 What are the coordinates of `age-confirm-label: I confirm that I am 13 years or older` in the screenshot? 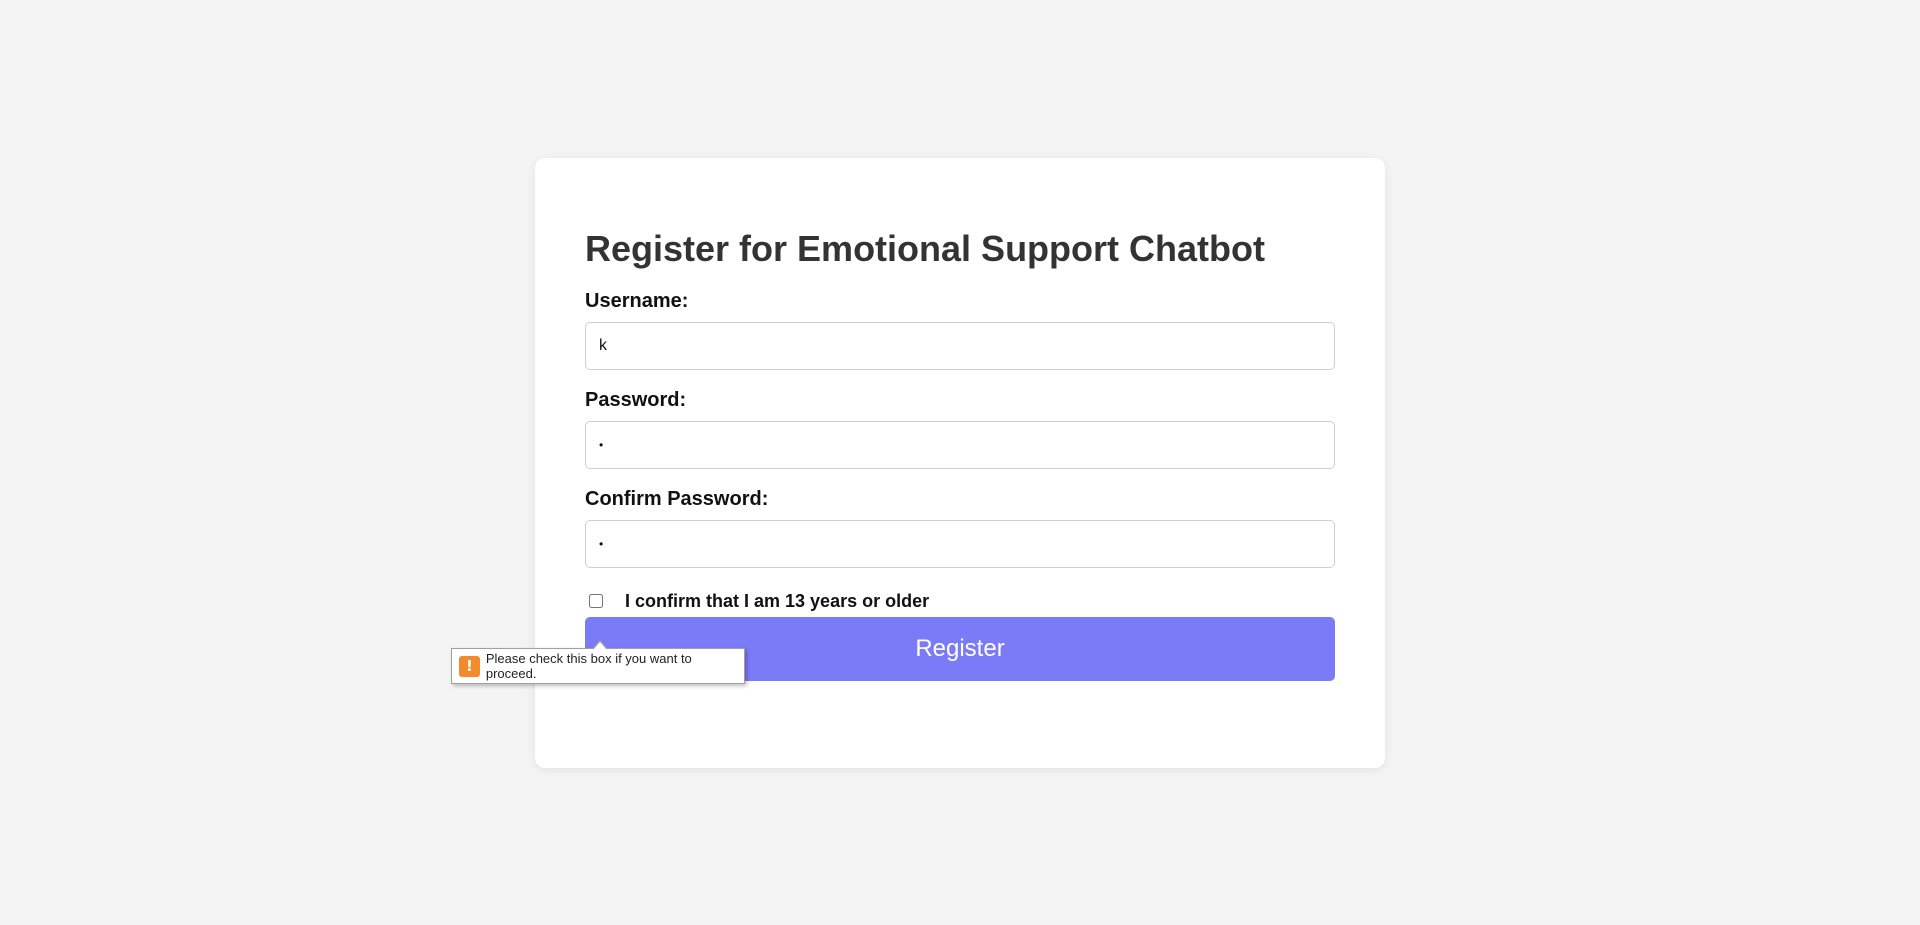 It's located at (777, 601).